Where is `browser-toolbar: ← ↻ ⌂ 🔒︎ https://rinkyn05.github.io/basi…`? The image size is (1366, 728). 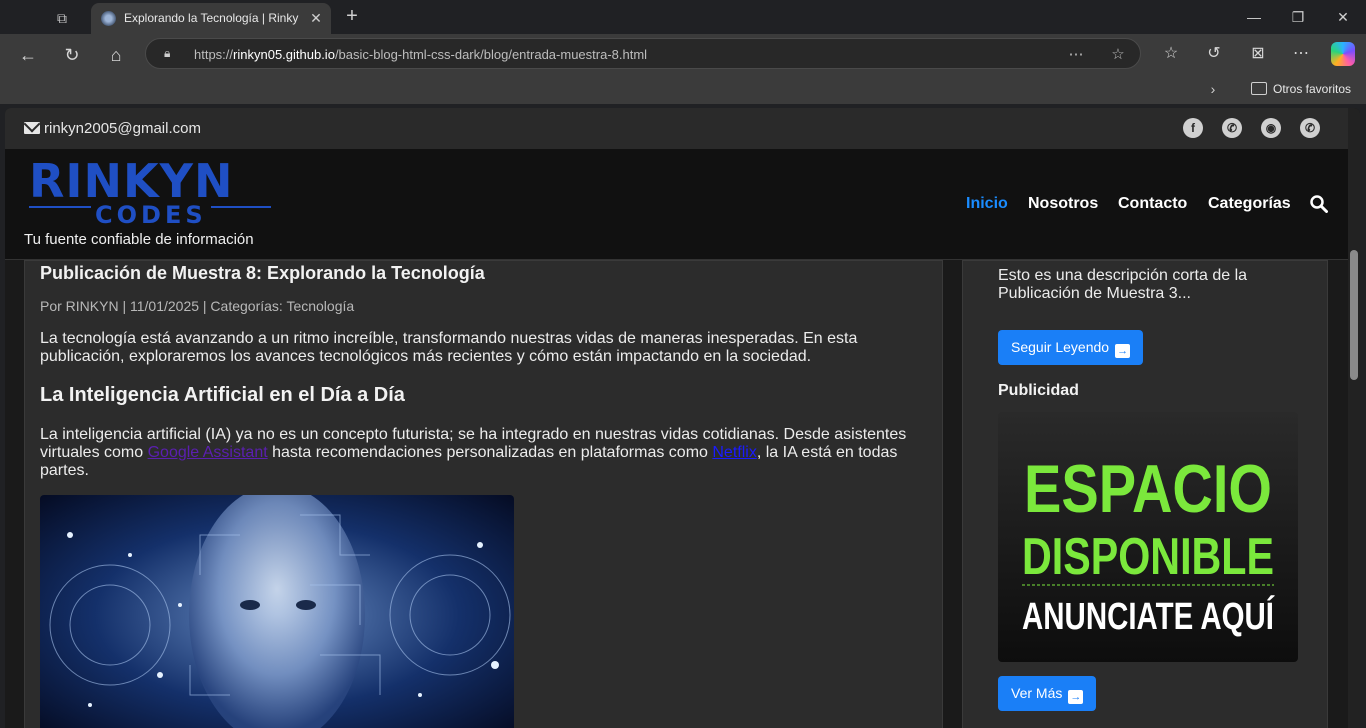 browser-toolbar: ← ↻ ⌂ 🔒︎ https://rinkyn05.github.io/basi… is located at coordinates (683, 54).